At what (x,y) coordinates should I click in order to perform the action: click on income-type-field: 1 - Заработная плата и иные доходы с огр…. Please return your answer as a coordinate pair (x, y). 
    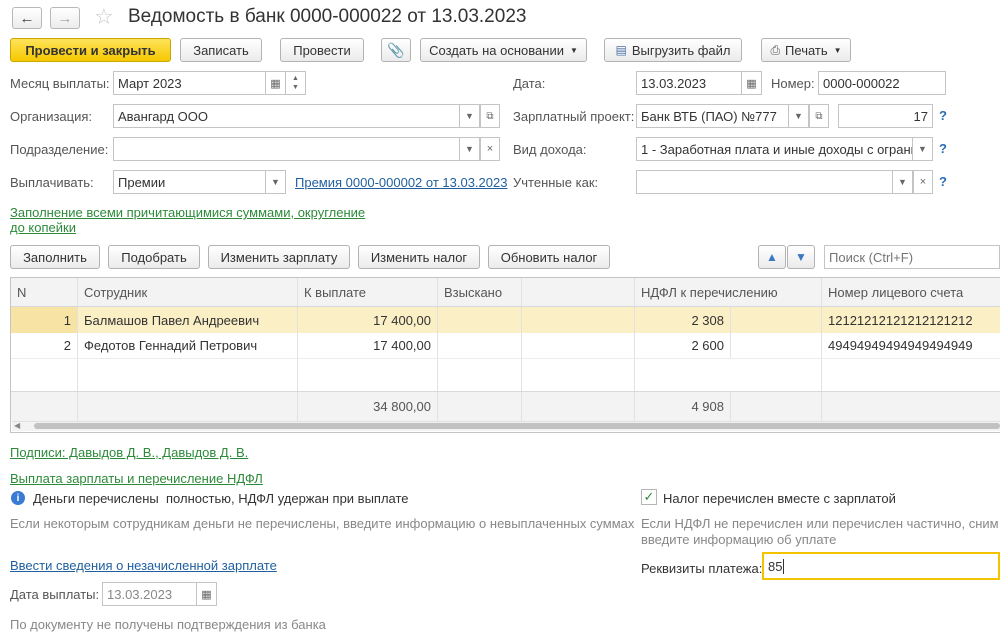
    Looking at the image, I should click on (774, 149).